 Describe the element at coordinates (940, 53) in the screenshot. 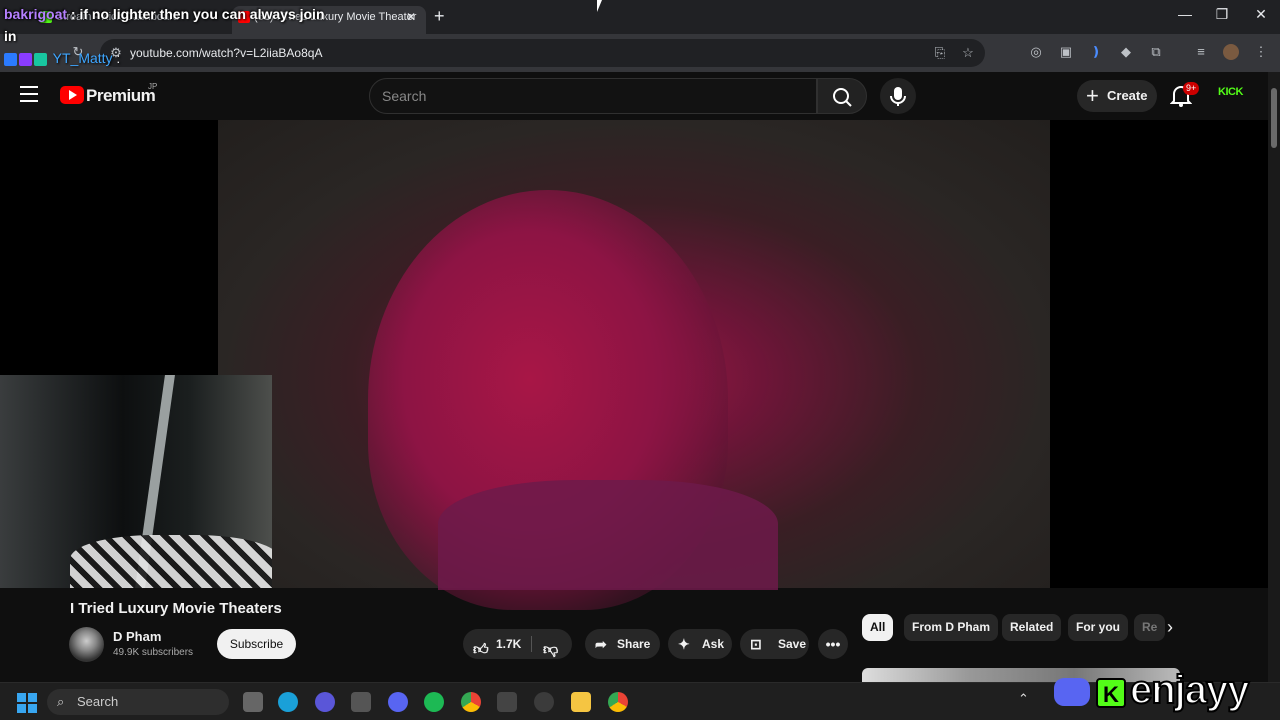

I see `install-app-icon: ⎘` at that location.